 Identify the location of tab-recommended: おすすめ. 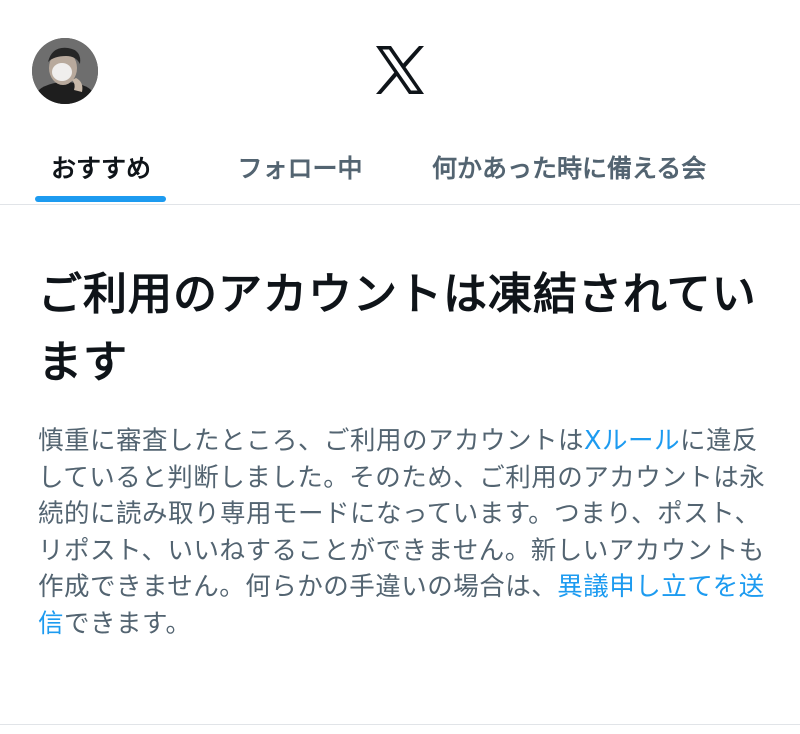
(101, 167).